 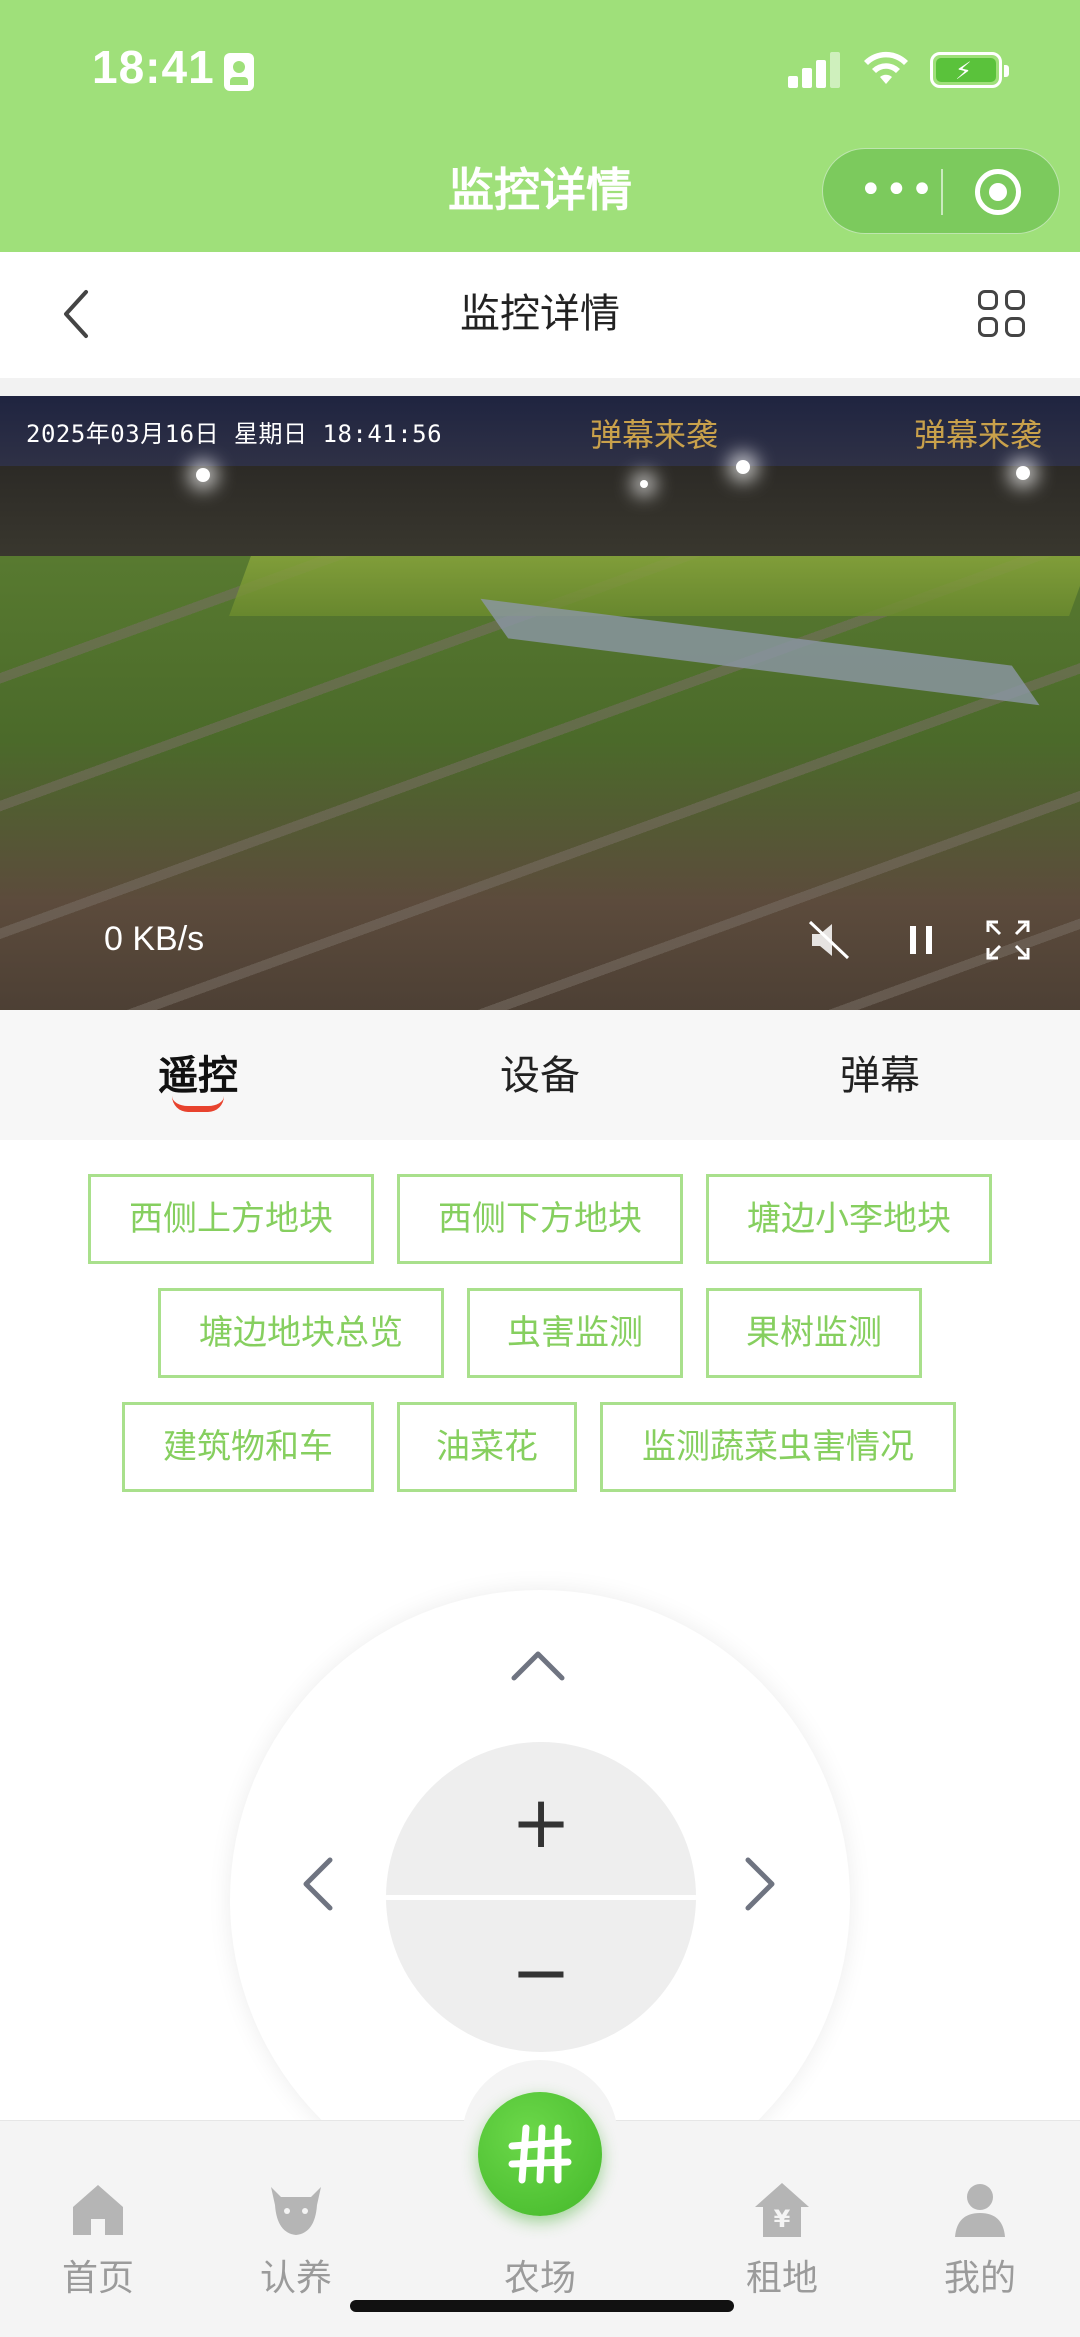 I want to click on preset-button: 果树监测, so click(x=814, y=1333).